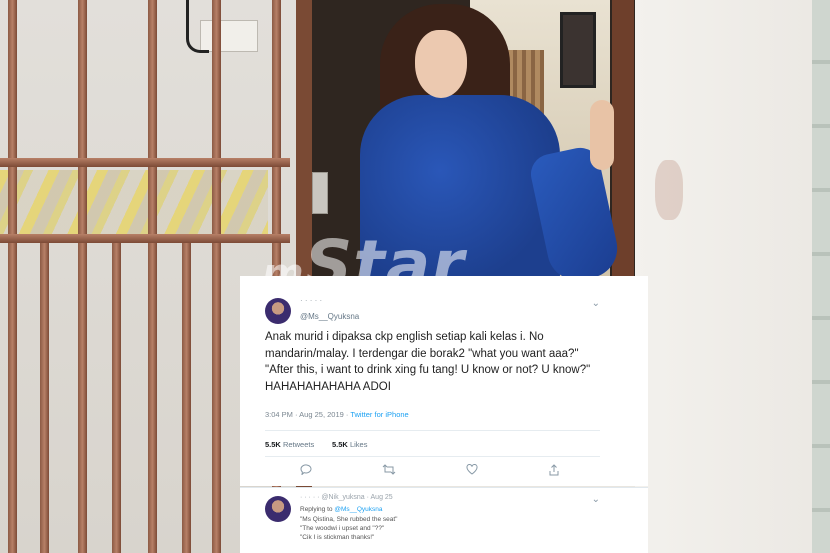  What do you see at coordinates (821, 276) in the screenshot?
I see `tile-strip` at bounding box center [821, 276].